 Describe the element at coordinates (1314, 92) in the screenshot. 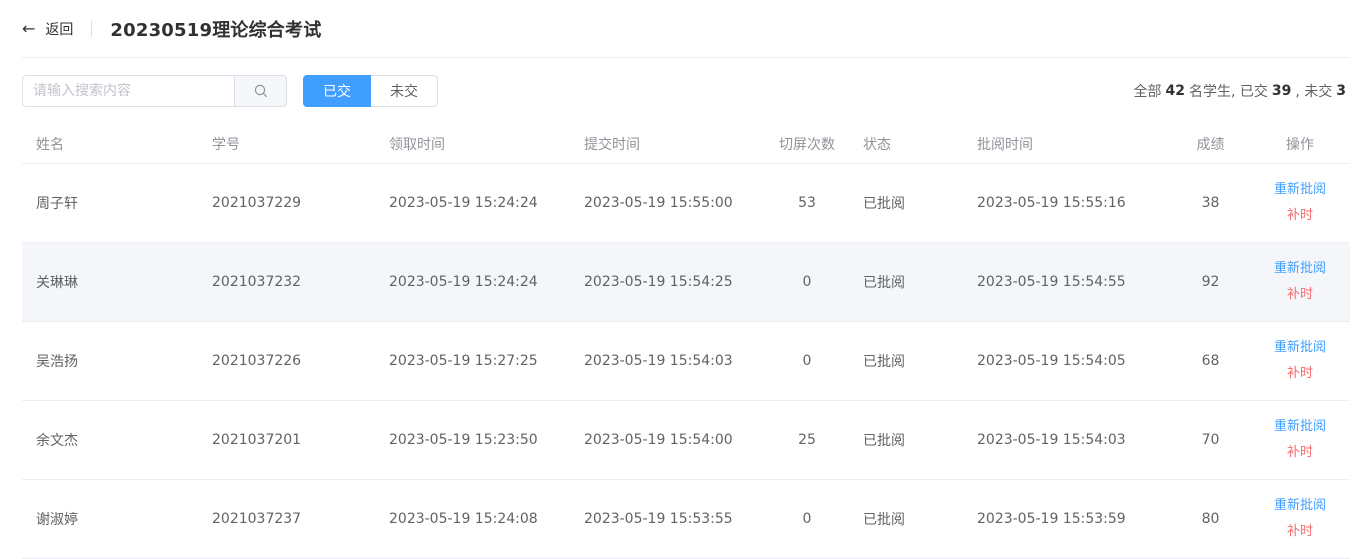

I see `summary-sep: , 未交` at that location.